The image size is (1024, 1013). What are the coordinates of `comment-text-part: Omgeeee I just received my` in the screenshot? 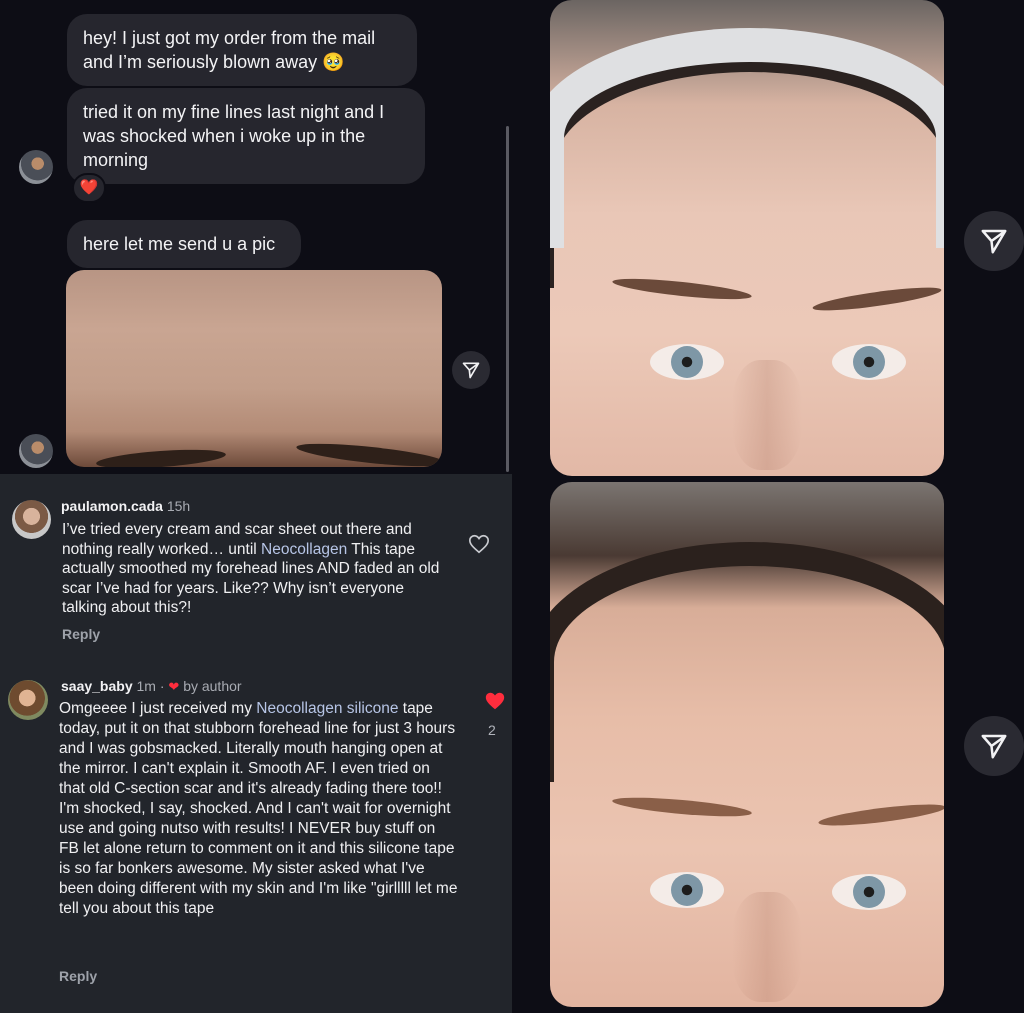 It's located at (158, 708).